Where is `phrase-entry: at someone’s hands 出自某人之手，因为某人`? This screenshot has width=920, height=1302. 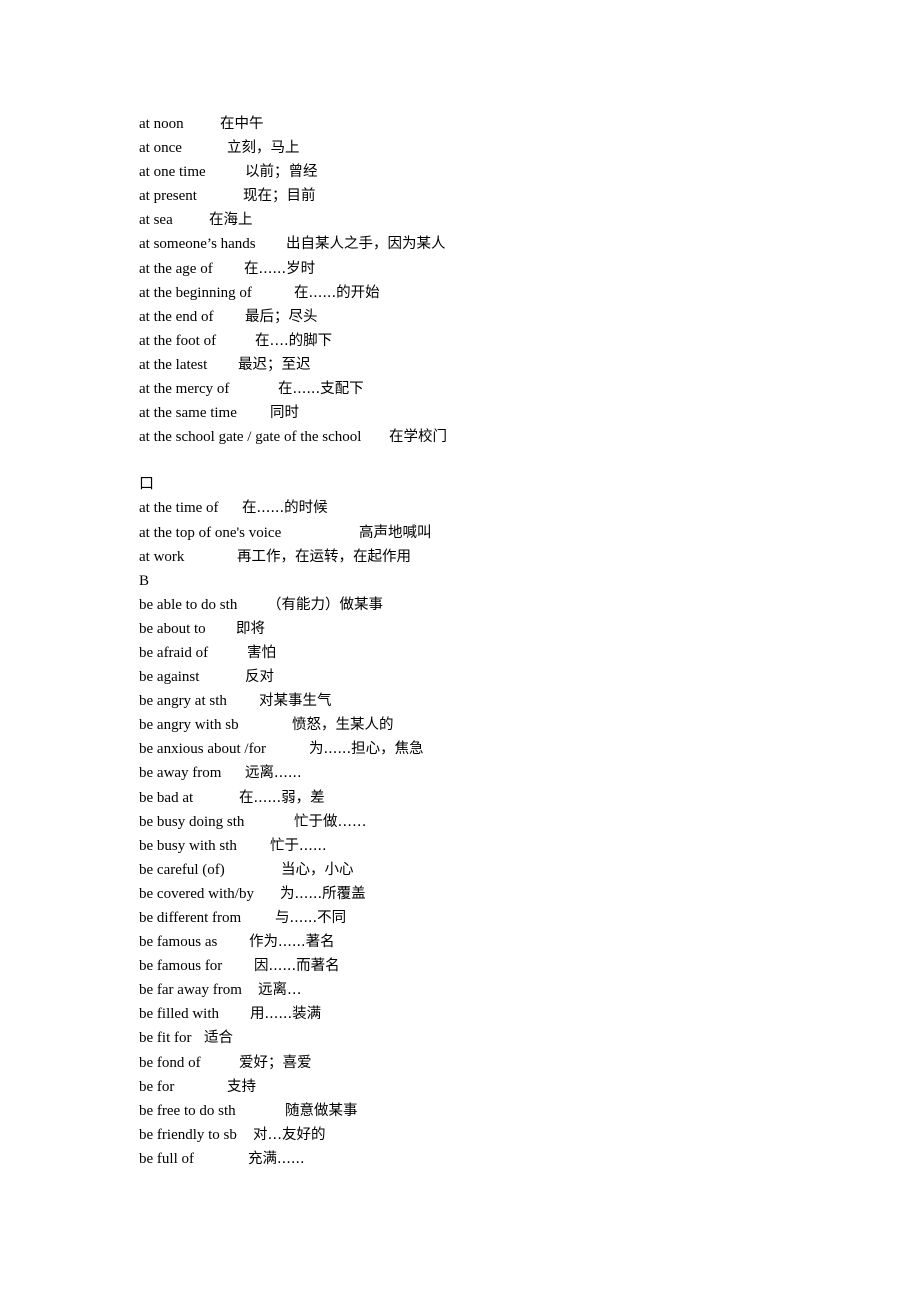
phrase-entry: at someone’s hands 出自某人之手，因为某人 is located at coordinates (489, 245).